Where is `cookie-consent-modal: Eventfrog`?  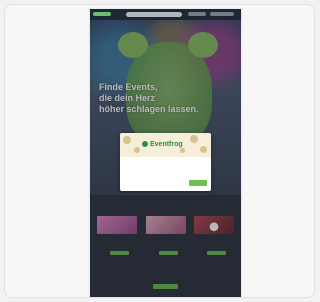
cookie-consent-modal: Eventfrog is located at coordinates (165, 162).